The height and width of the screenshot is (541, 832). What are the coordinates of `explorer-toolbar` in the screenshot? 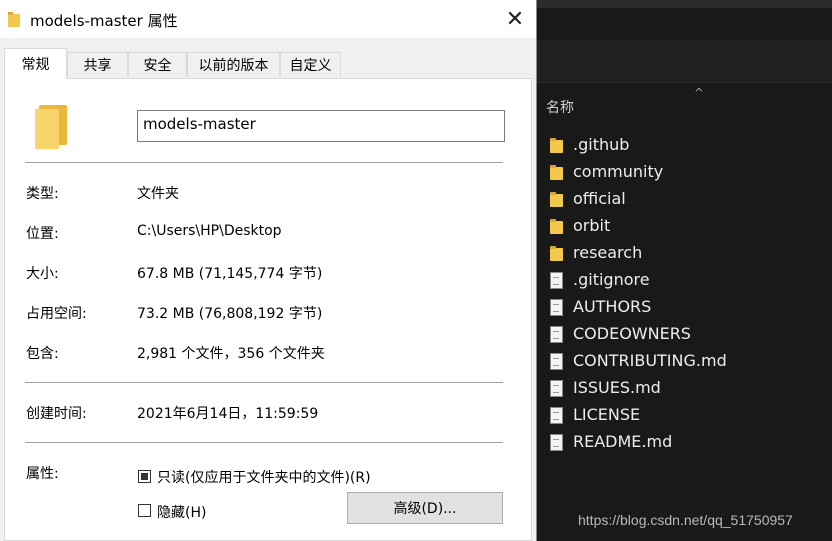 It's located at (684, 61).